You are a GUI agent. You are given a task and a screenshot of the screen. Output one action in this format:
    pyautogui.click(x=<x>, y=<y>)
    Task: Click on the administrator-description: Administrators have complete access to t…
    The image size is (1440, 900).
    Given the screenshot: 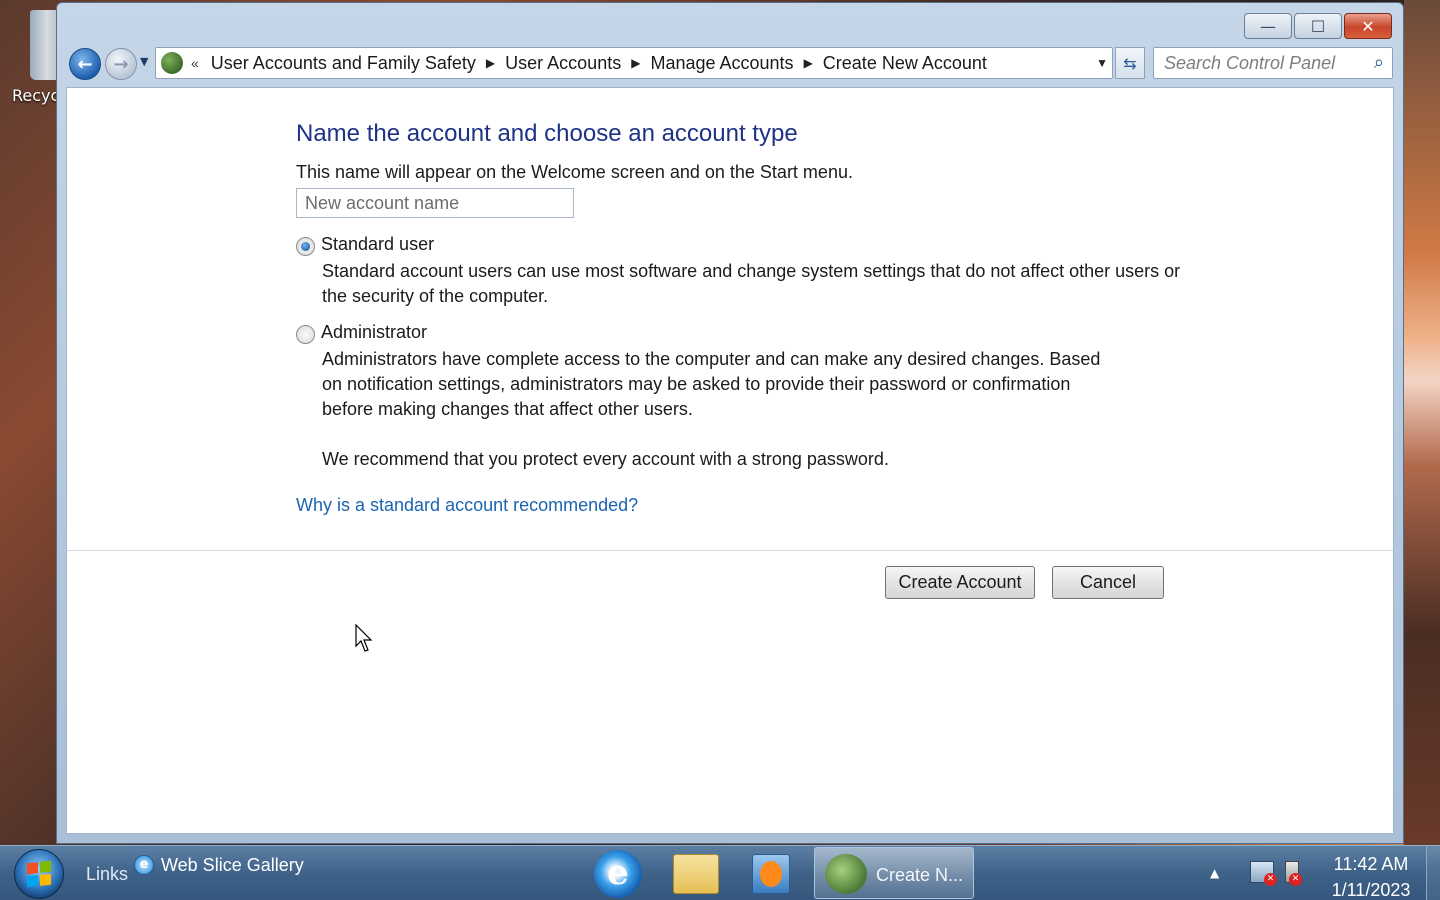 What is the action you would take?
    pyautogui.click(x=711, y=384)
    